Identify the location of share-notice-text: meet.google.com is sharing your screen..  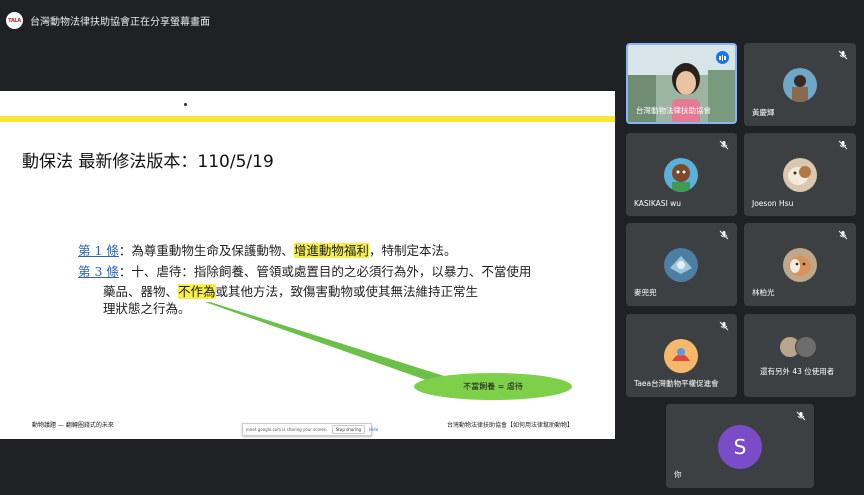
(287, 429).